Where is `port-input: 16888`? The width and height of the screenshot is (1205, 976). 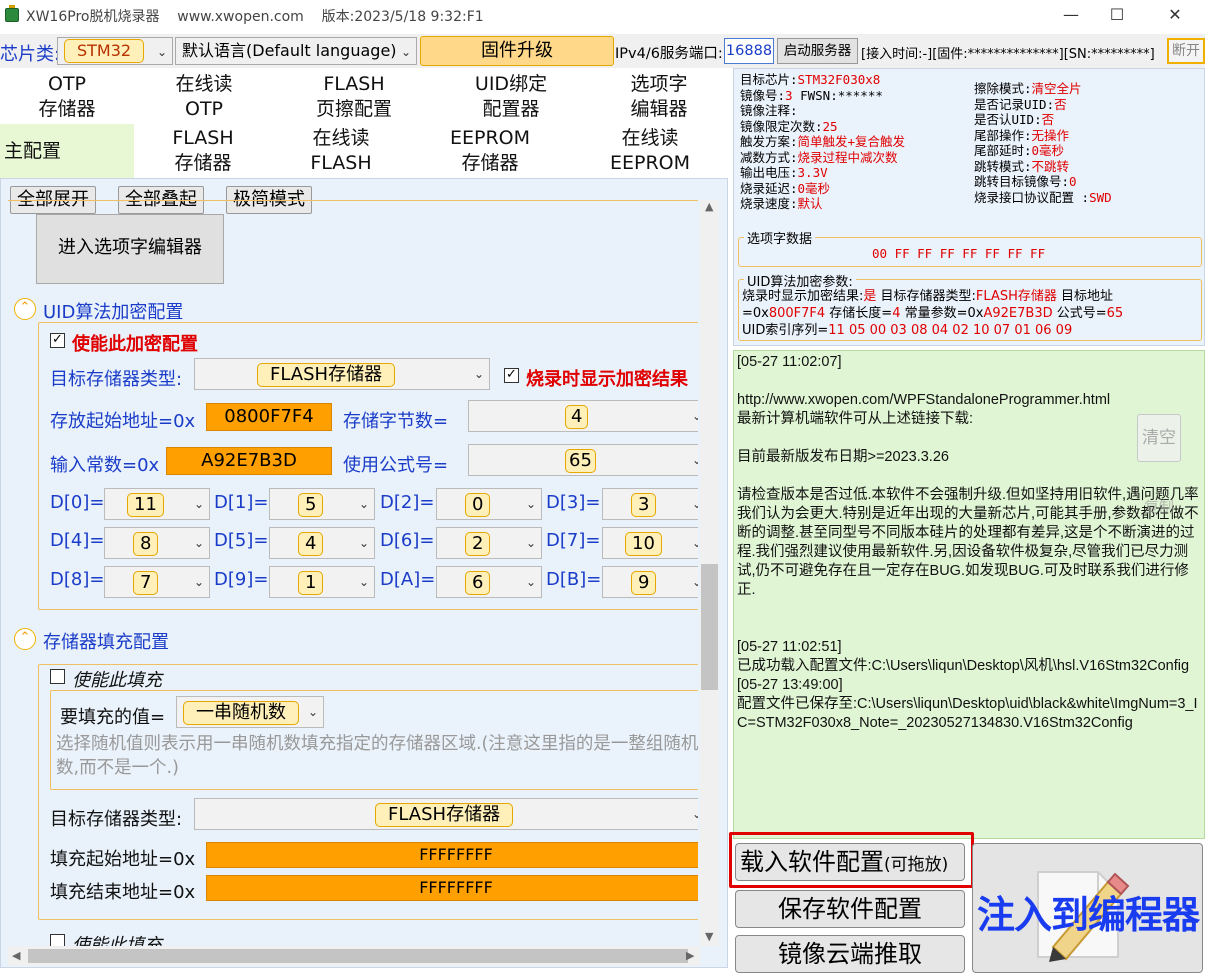
port-input: 16888 is located at coordinates (749, 51).